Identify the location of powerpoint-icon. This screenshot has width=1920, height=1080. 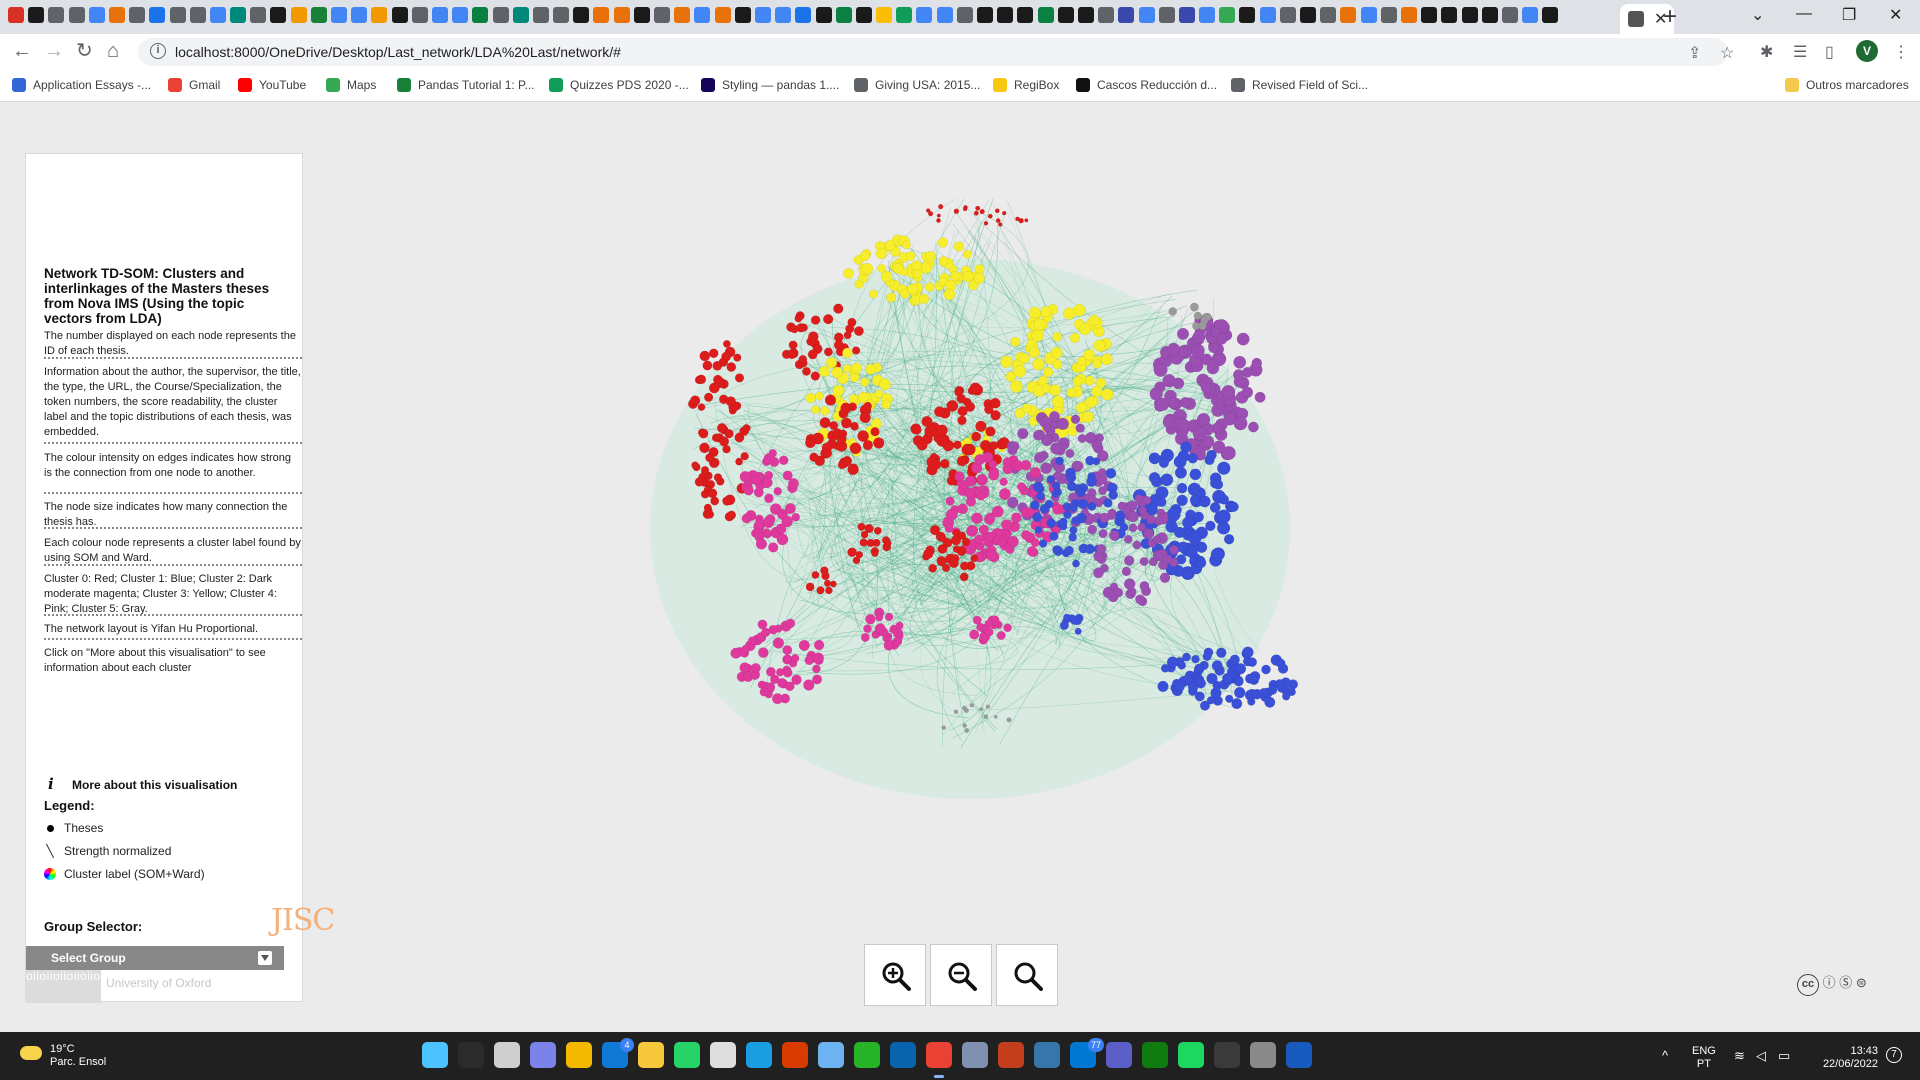
(1011, 1055).